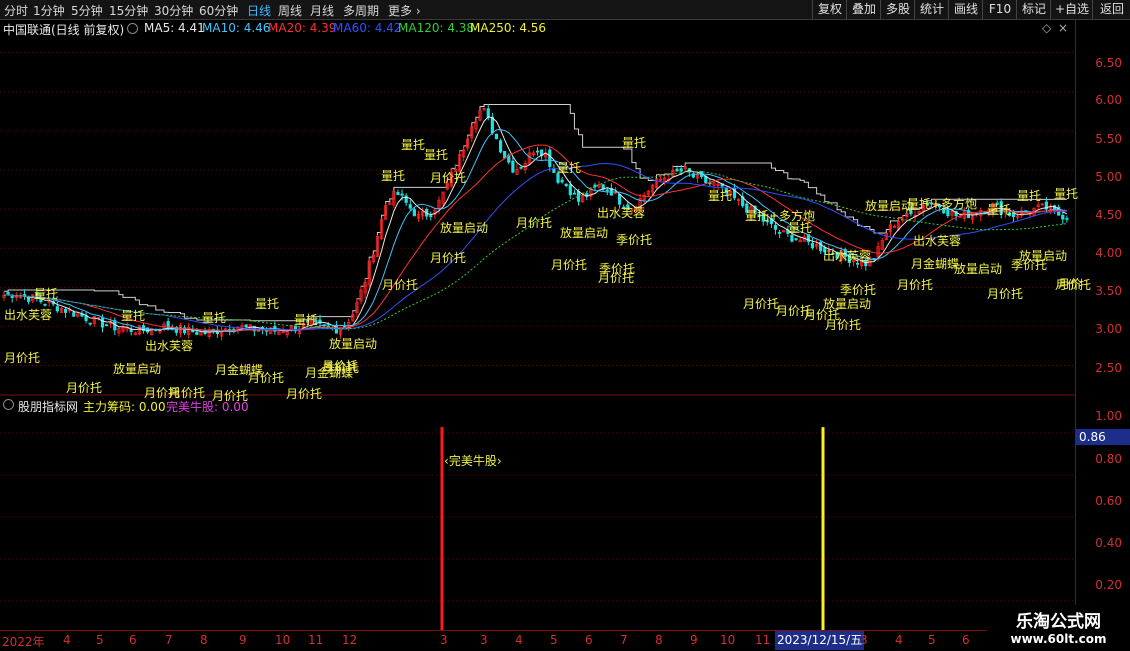  Describe the element at coordinates (931, 9) in the screenshot. I see `stats-button: 统计` at that location.